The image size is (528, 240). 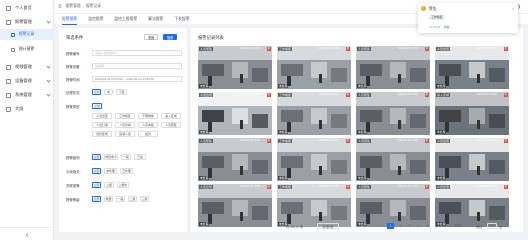 I want to click on sidebar-item-label: 设备管理, so click(x=23, y=80).